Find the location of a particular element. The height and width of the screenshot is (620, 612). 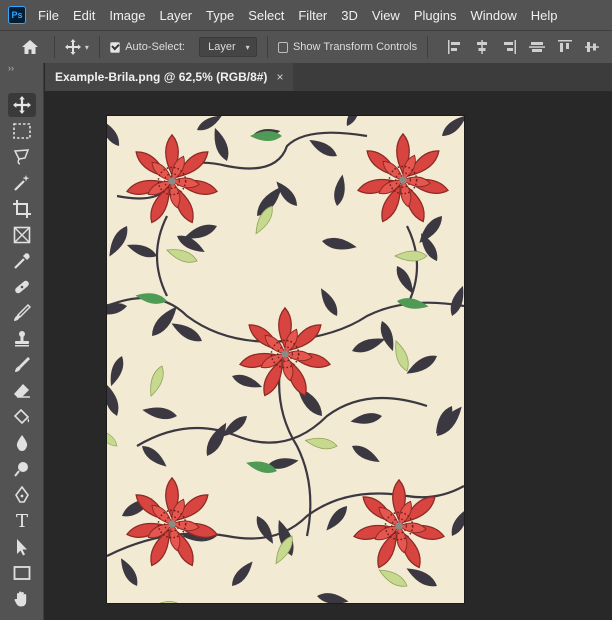

eyedropper-tool-icon is located at coordinates (22, 261).